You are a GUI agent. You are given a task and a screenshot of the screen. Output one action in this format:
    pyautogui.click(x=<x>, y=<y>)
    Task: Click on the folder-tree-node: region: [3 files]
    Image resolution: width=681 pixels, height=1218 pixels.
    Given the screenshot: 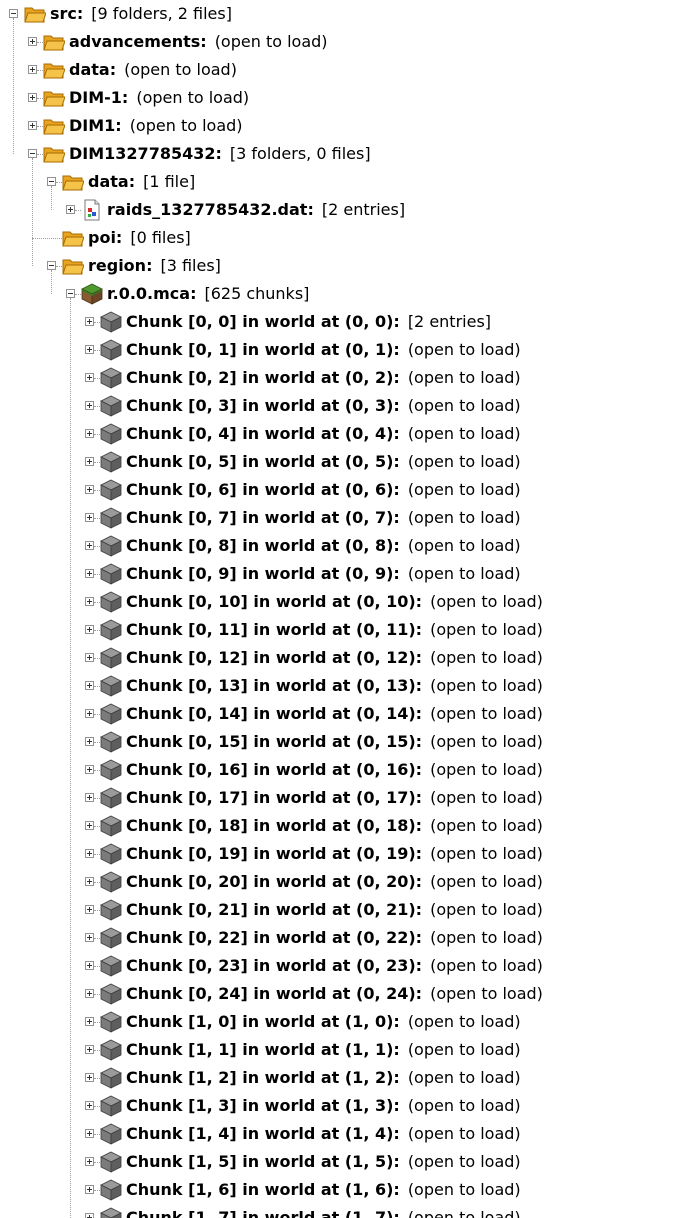 What is the action you would take?
    pyautogui.click(x=340, y=266)
    